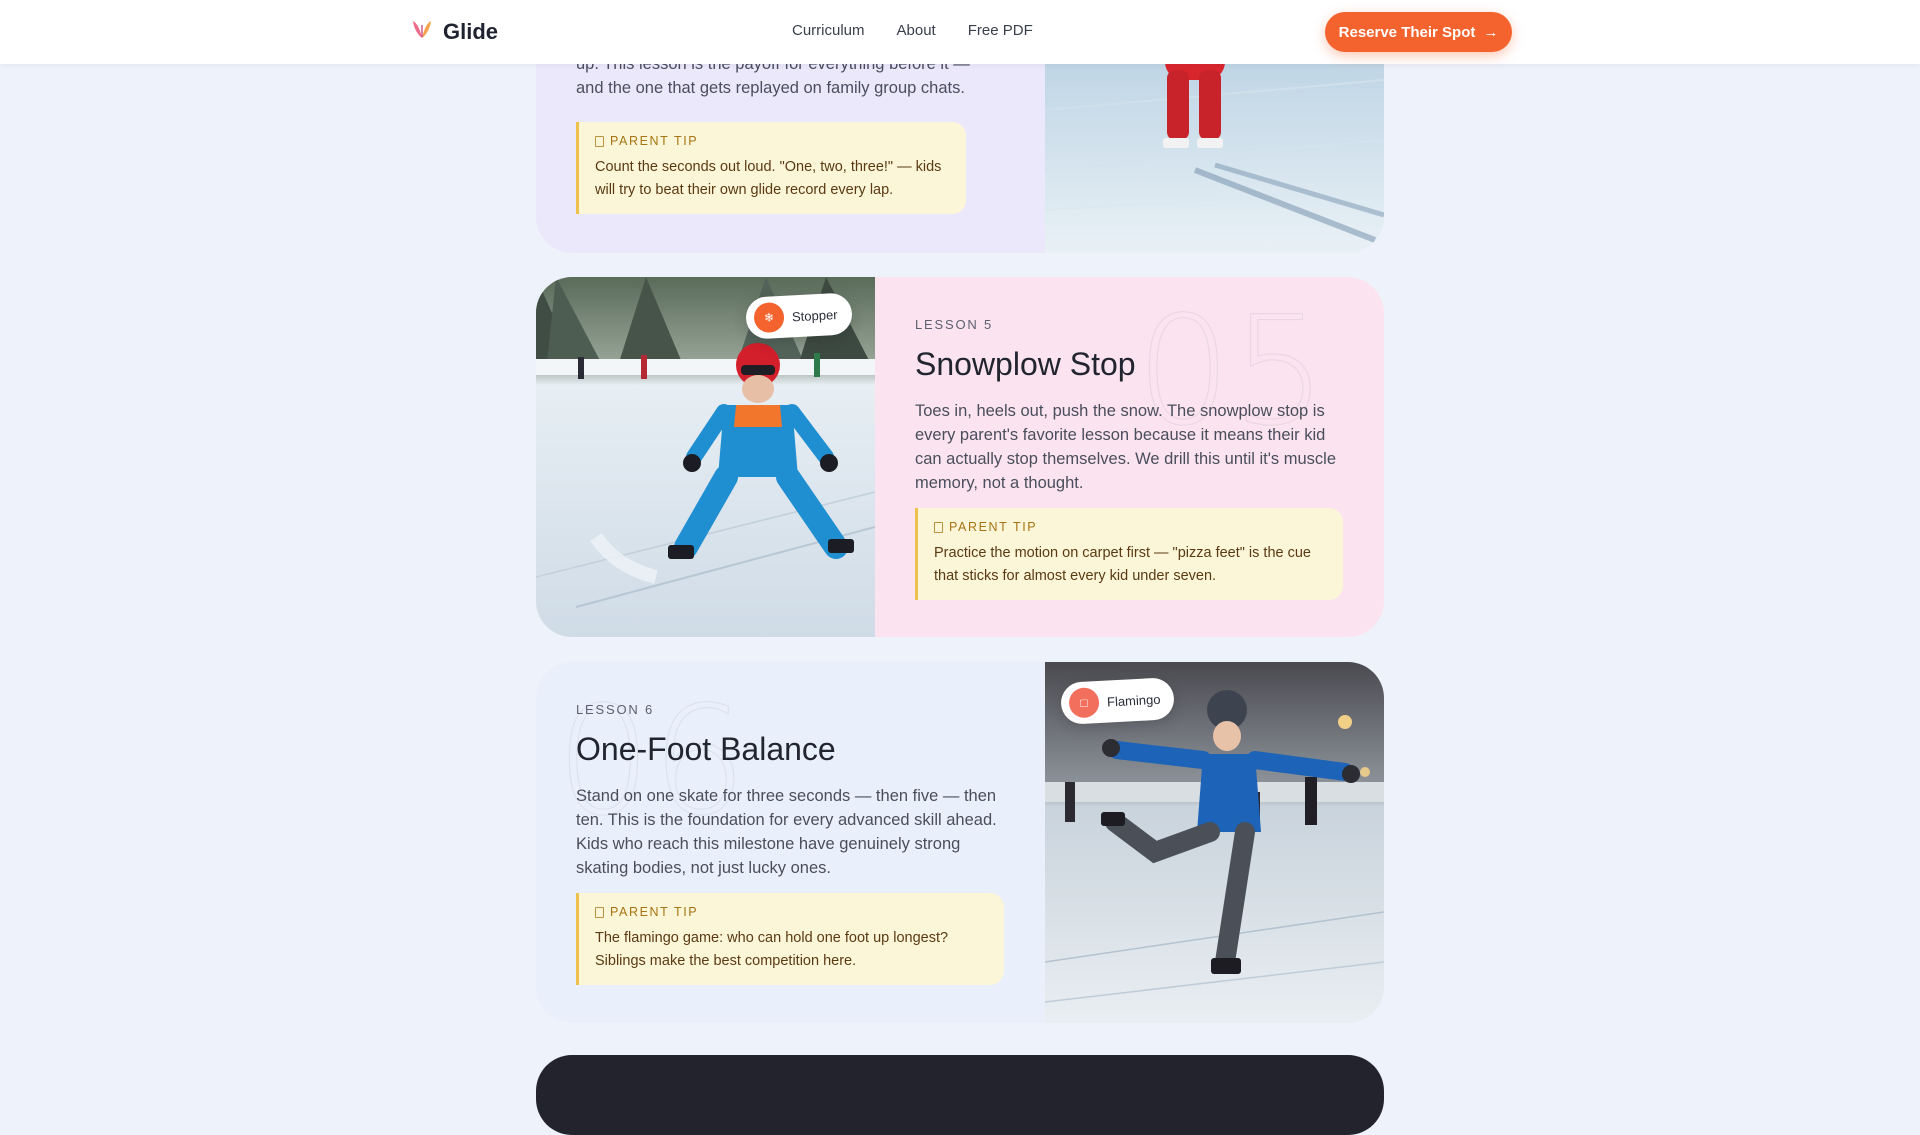 This screenshot has width=1920, height=1135. What do you see at coordinates (615, 709) in the screenshot?
I see `lesson-number: LESSON 6` at bounding box center [615, 709].